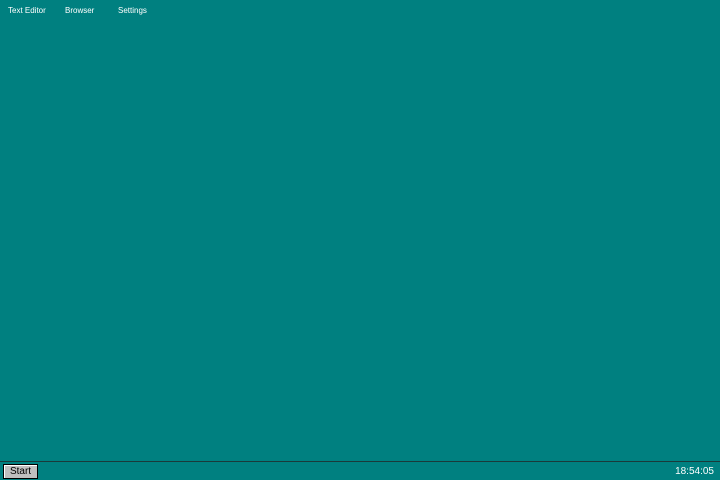 The width and height of the screenshot is (720, 480). I want to click on desktop-icon-label: Settings, so click(132, 10).